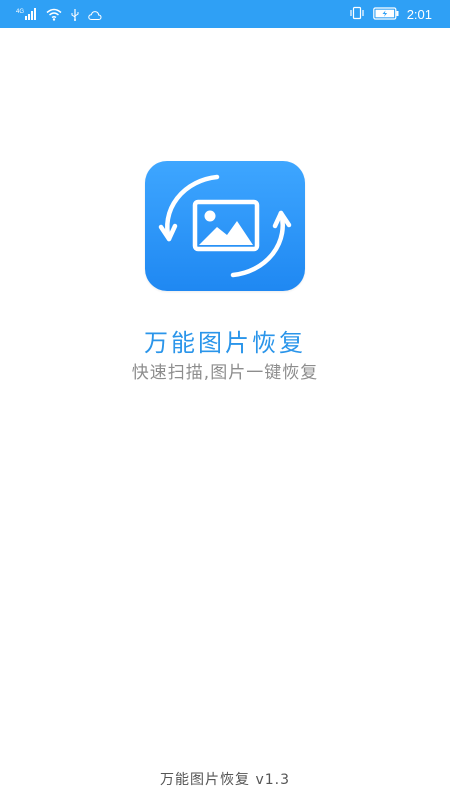 This screenshot has height=800, width=450. I want to click on status-time: 2:01, so click(419, 14).